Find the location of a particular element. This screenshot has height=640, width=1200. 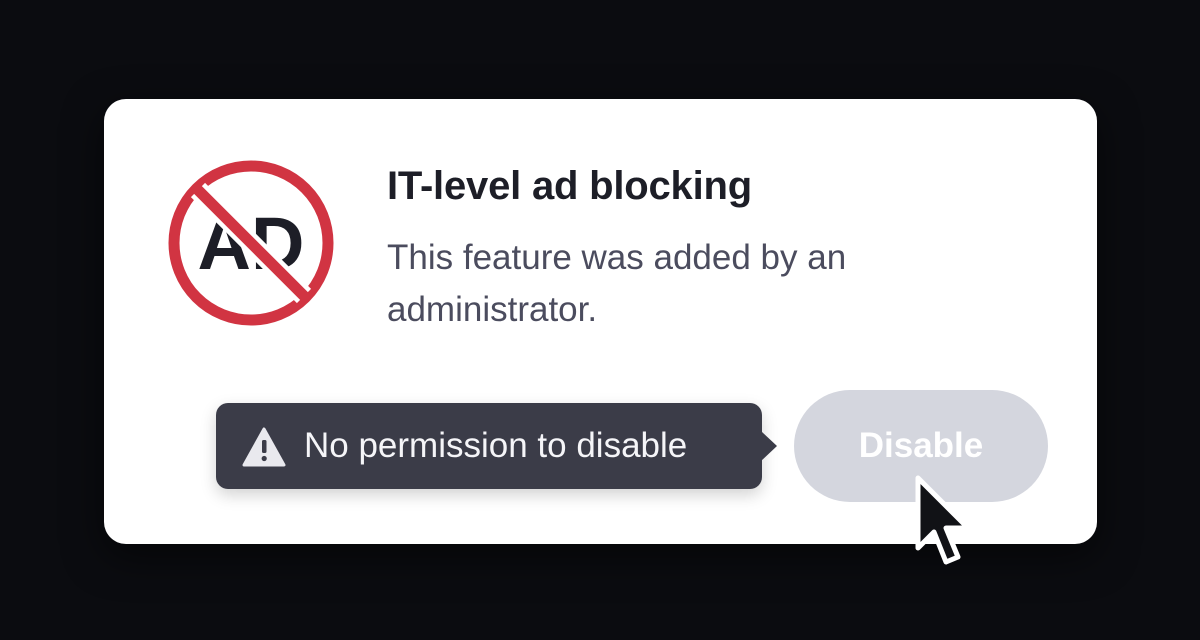

permission-tooltip: No permission to disable is located at coordinates (496, 446).